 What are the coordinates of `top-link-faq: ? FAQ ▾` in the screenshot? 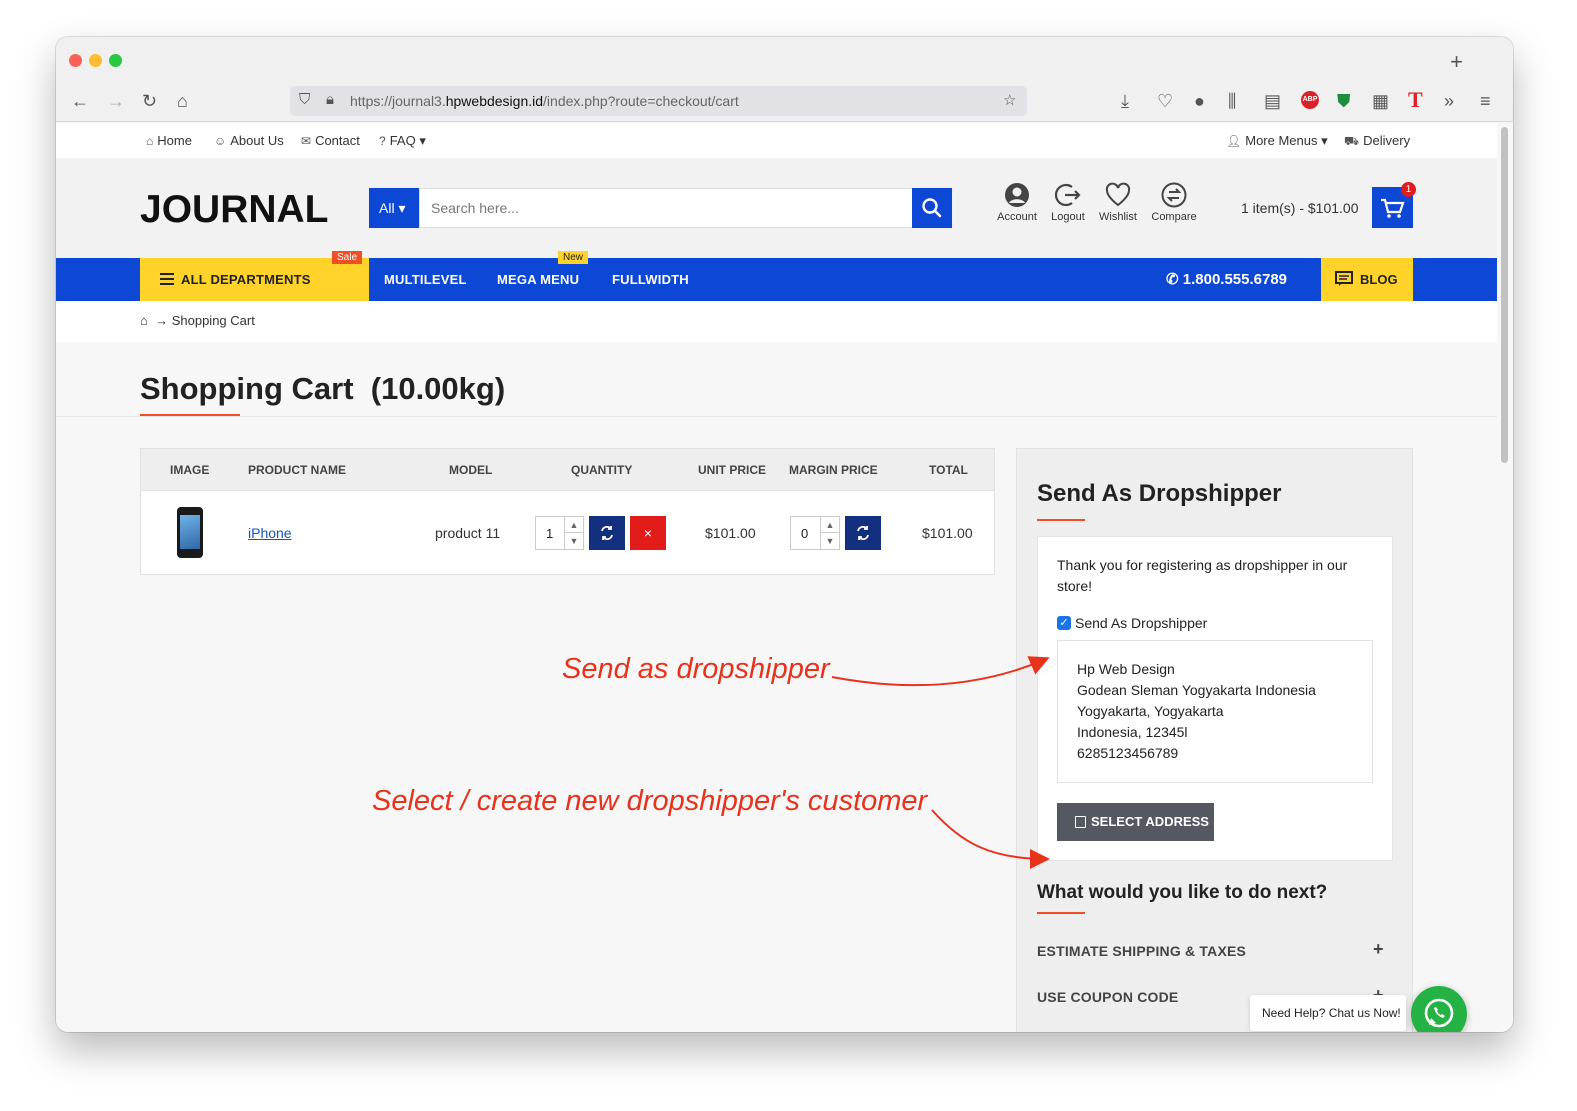 It's located at (402, 141).